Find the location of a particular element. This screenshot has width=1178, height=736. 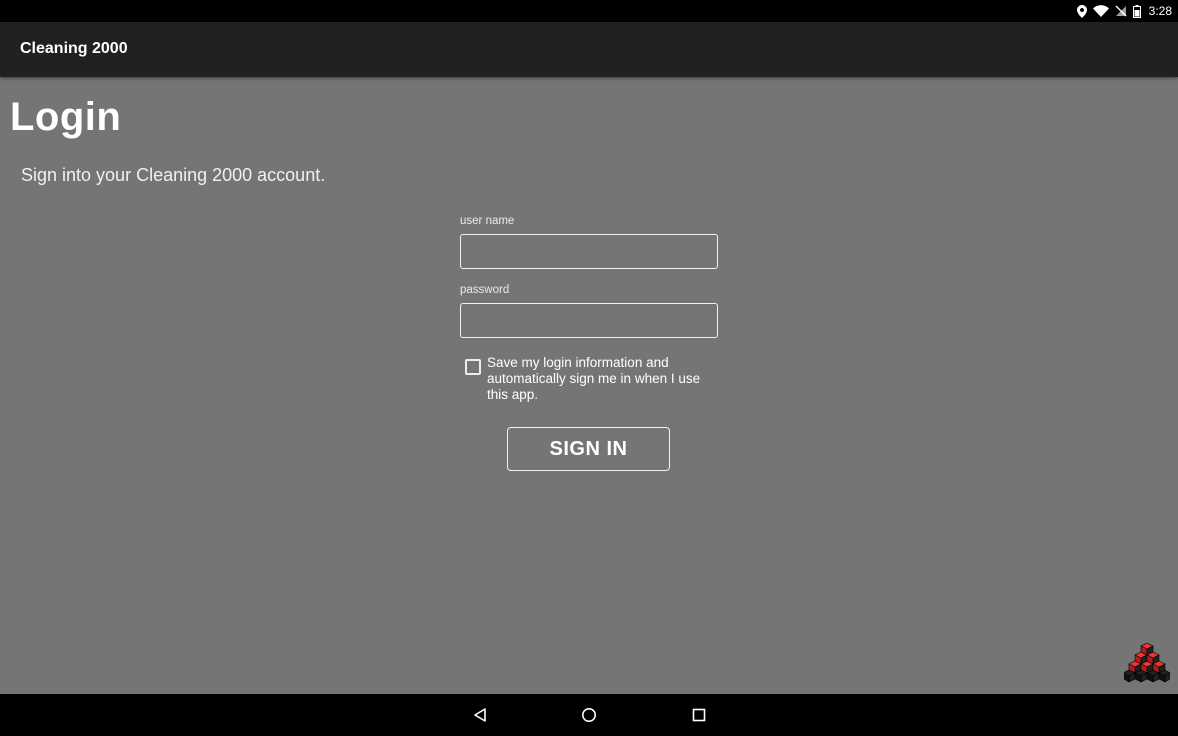

status-time: 3:28 is located at coordinates (1160, 11).